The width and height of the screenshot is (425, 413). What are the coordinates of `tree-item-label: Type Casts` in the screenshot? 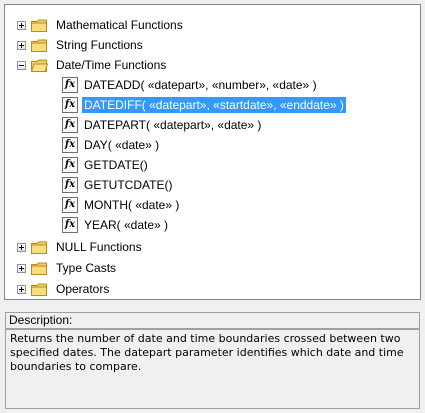 It's located at (86, 268).